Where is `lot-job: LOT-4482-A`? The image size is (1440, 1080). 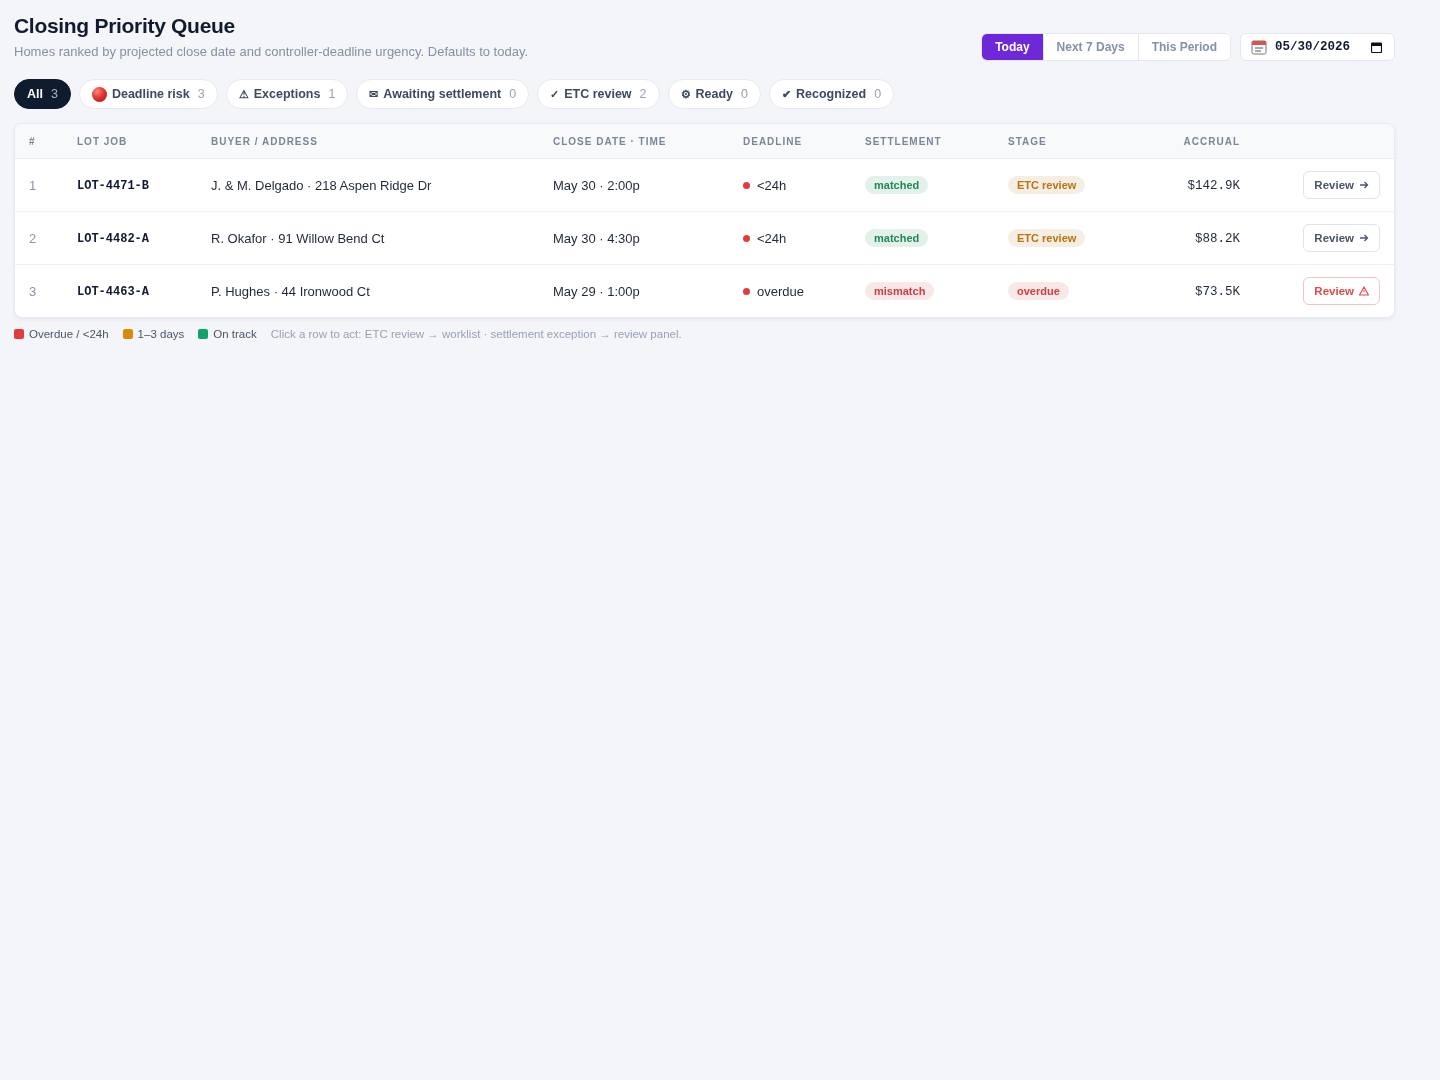
lot-job: LOT-4482-A is located at coordinates (113, 239).